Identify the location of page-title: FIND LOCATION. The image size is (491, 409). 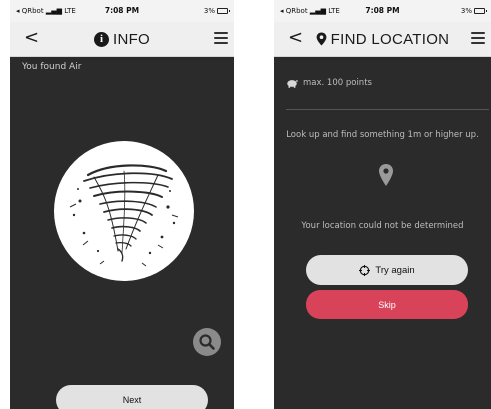
(390, 39).